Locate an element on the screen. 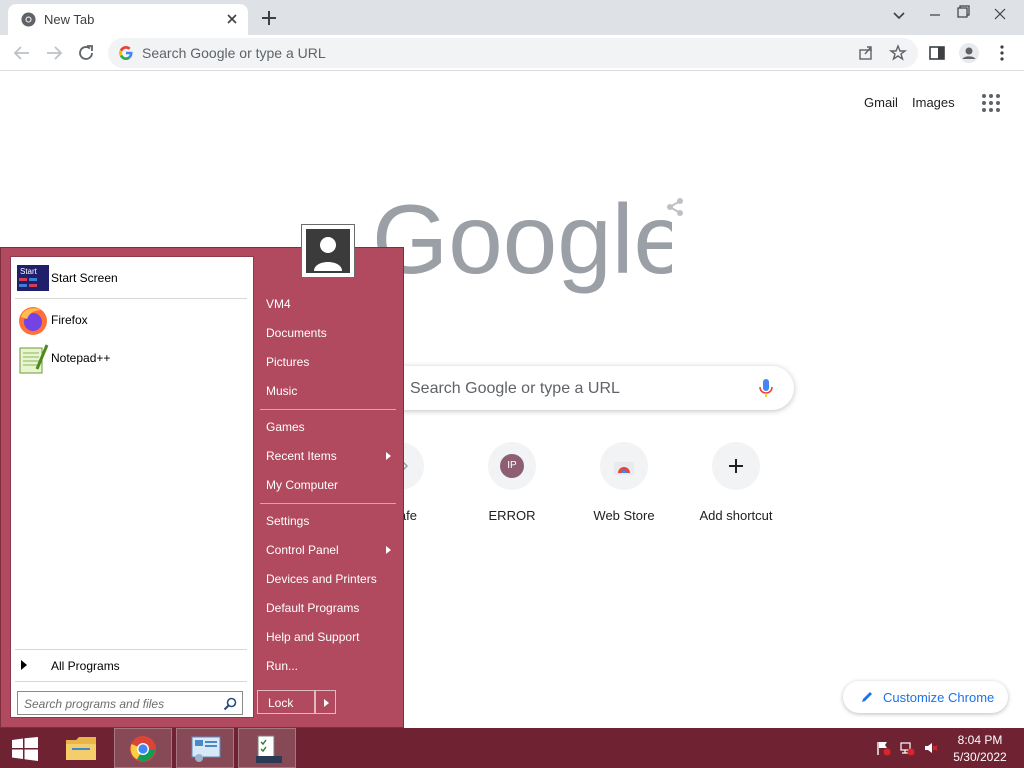  start-item-my-computer: My Computer is located at coordinates (328, 485).